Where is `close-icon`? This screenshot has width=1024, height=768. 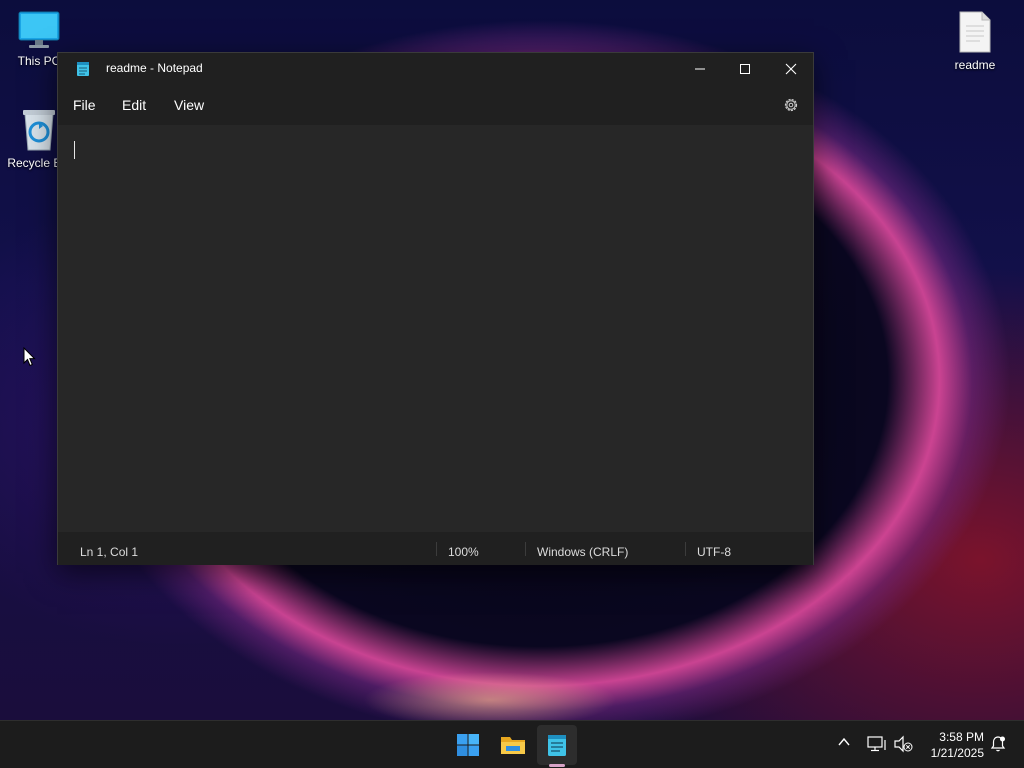 close-icon is located at coordinates (791, 69).